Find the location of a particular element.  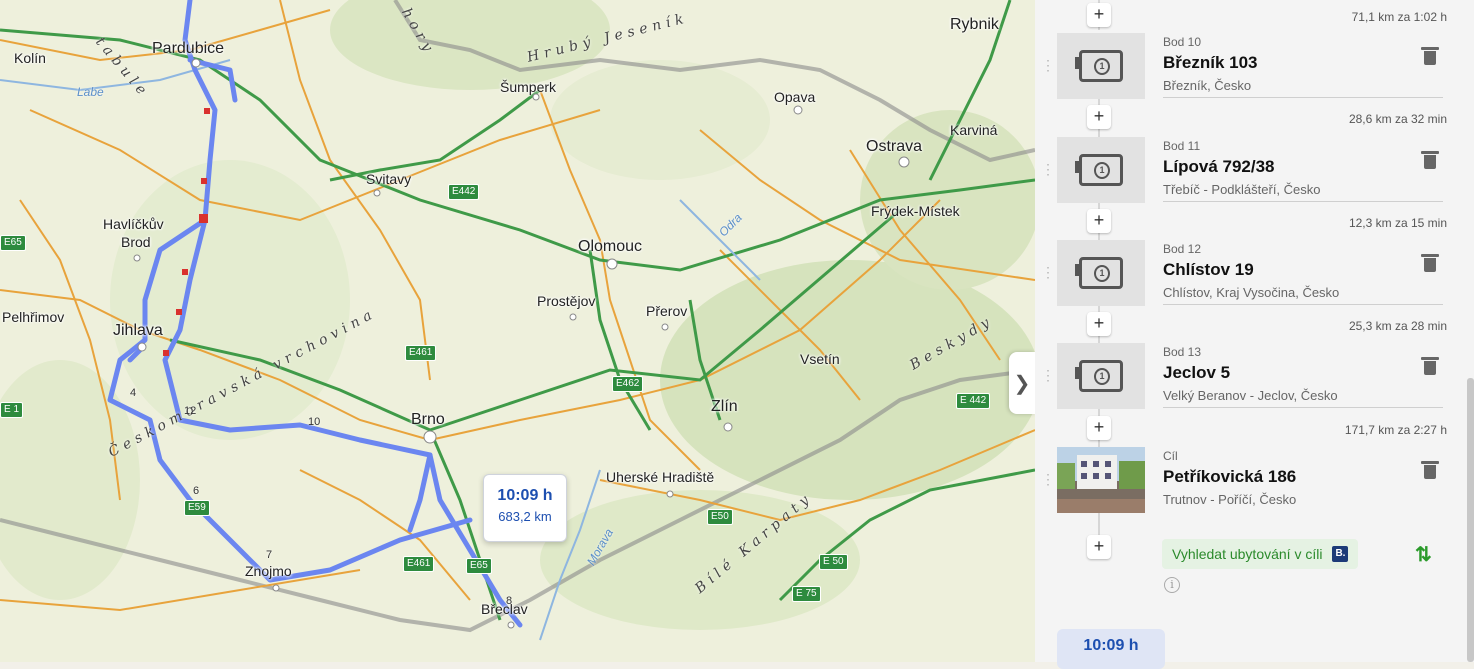

stop-name: Chlístov 19 is located at coordinates (1208, 270).